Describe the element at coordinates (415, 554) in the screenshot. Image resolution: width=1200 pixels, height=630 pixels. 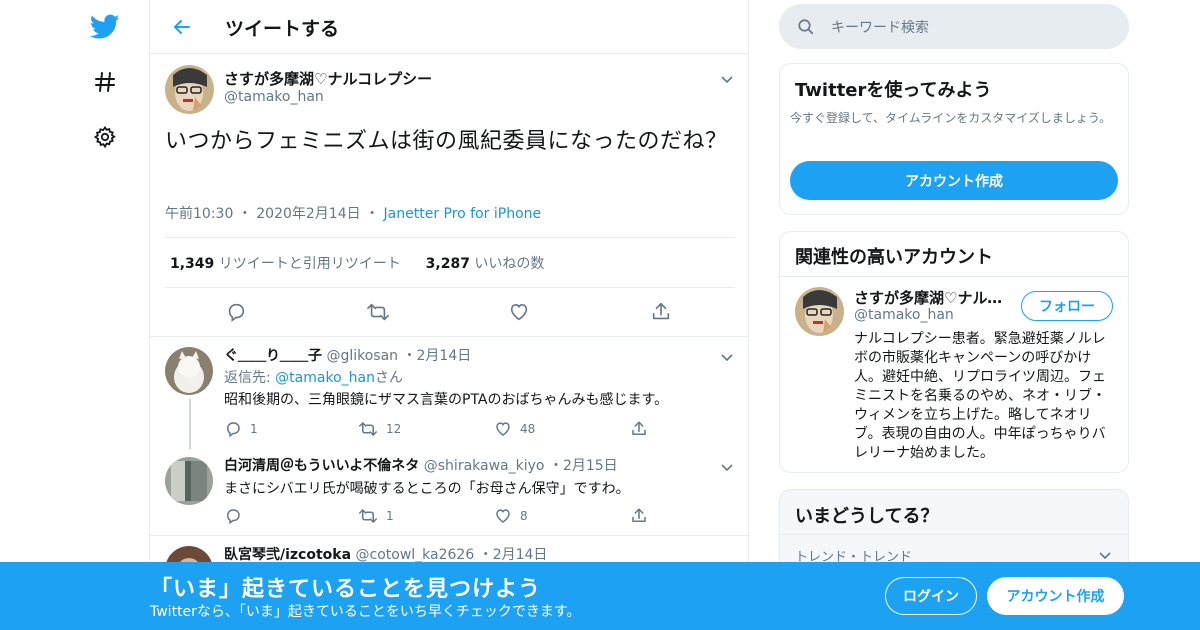
I see `reply-author-handle: @cotowl_ka2626` at that location.